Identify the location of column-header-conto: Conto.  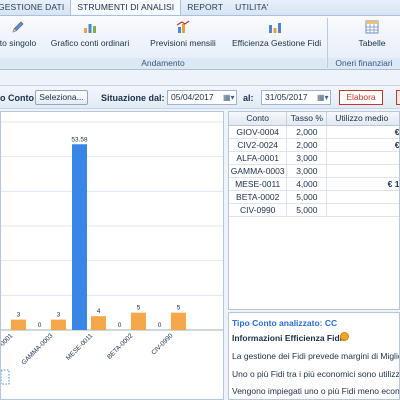
(258, 119).